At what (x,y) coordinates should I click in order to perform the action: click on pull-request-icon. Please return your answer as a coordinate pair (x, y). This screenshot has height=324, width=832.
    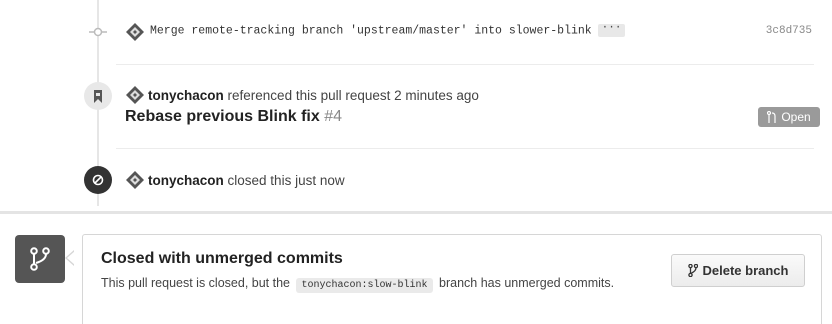
    Looking at the image, I should click on (771, 117).